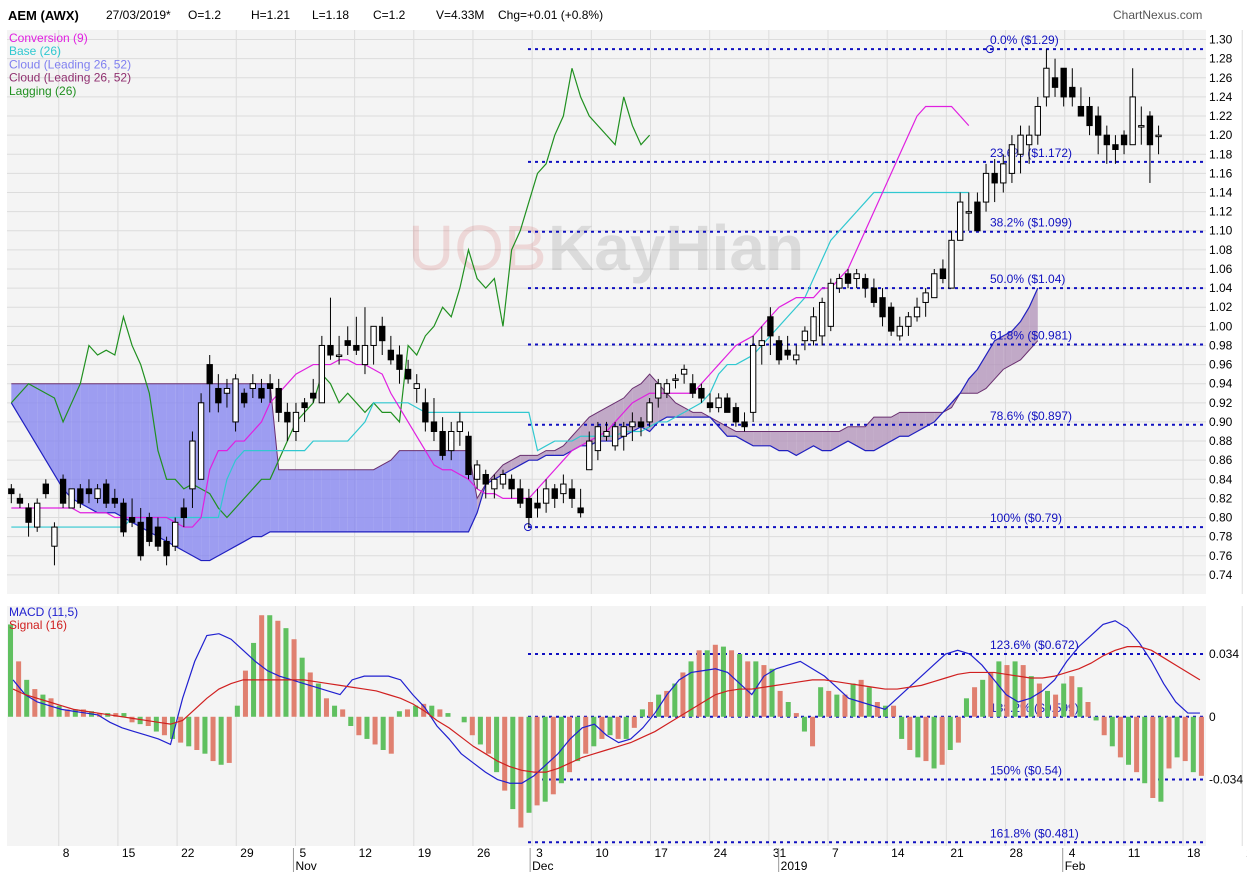 The height and width of the screenshot is (874, 1247). I want to click on y-tick-label: 1.22, so click(1221, 116).